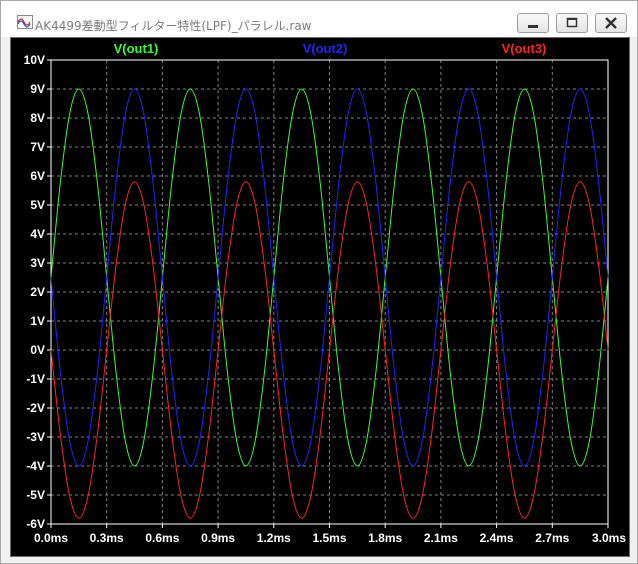  What do you see at coordinates (319, 19) in the screenshot?
I see `title-bar: AK4499差動型フィルター特性(LPF)_パラレル.raw` at bounding box center [319, 19].